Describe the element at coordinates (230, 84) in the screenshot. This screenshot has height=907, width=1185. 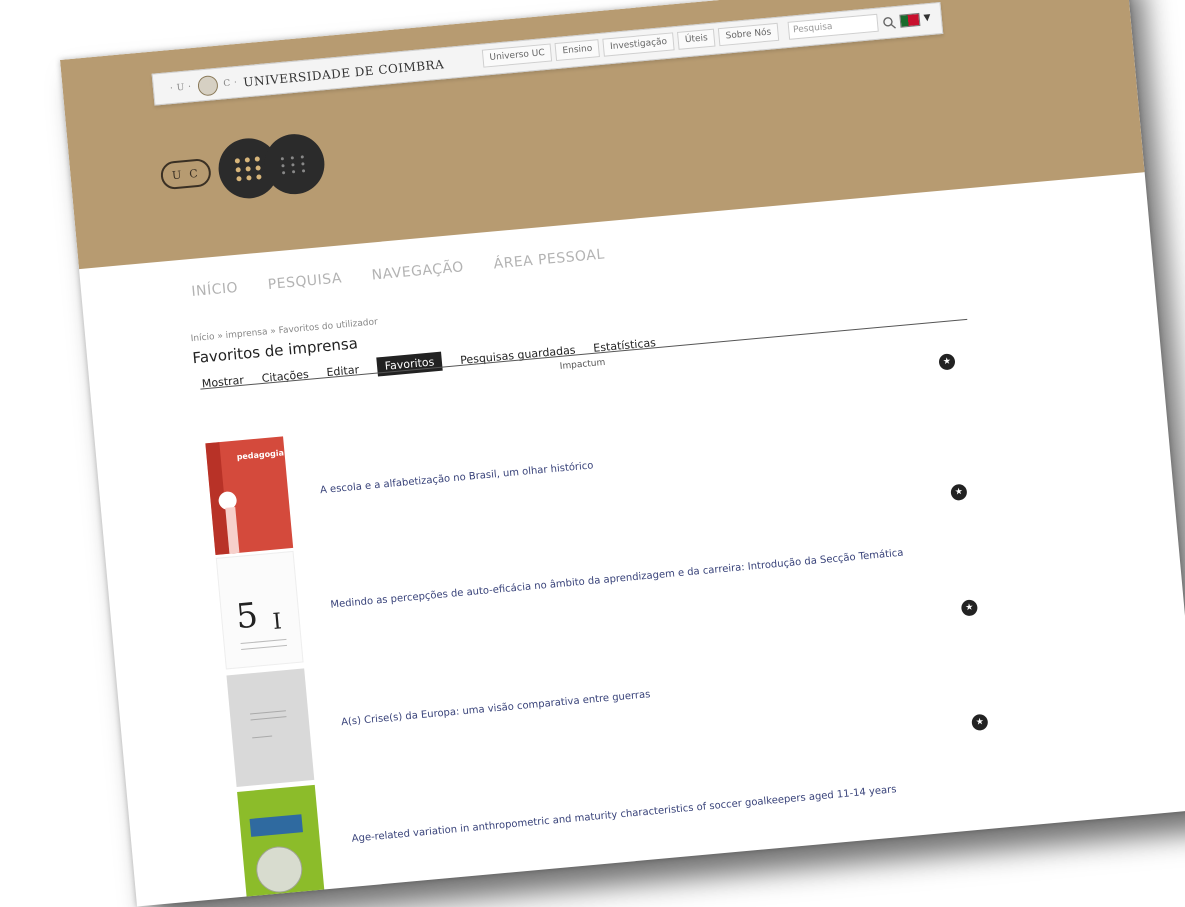
I see `brand-sep: C ·` at that location.